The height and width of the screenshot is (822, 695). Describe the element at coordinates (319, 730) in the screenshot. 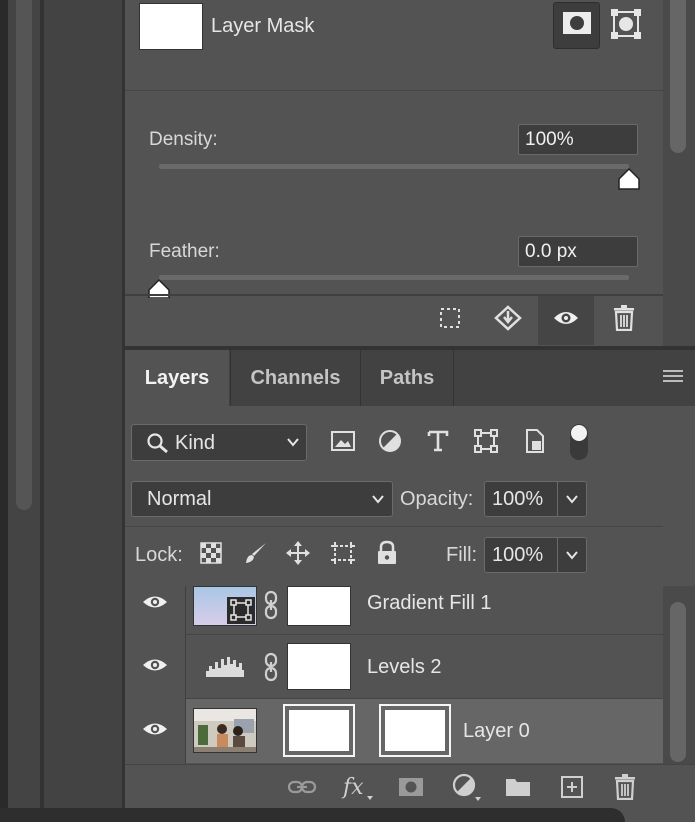

I see `layer-mask-frame` at that location.